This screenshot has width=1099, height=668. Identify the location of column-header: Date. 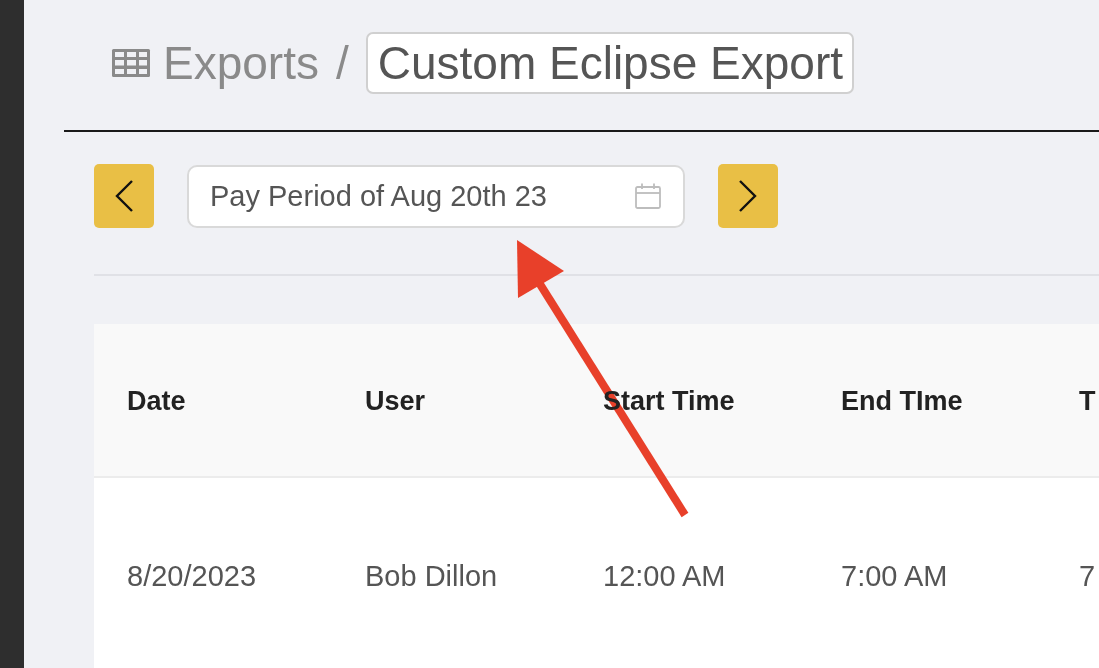
(156, 401).